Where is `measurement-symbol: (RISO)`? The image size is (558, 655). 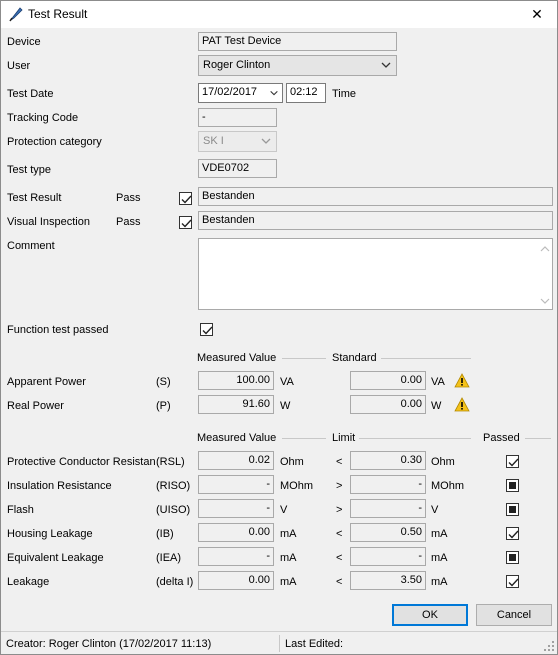 measurement-symbol: (RISO) is located at coordinates (173, 486).